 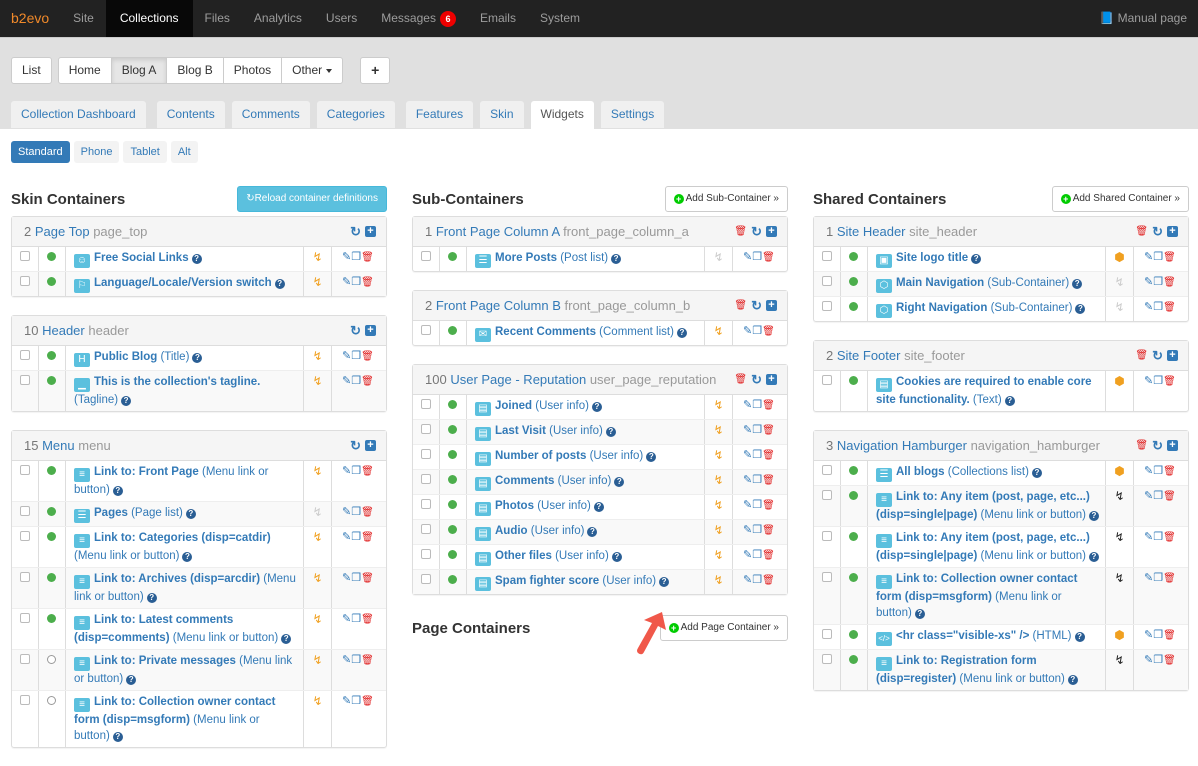 What do you see at coordinates (84, 70) in the screenshot?
I see `collection-home: Home` at bounding box center [84, 70].